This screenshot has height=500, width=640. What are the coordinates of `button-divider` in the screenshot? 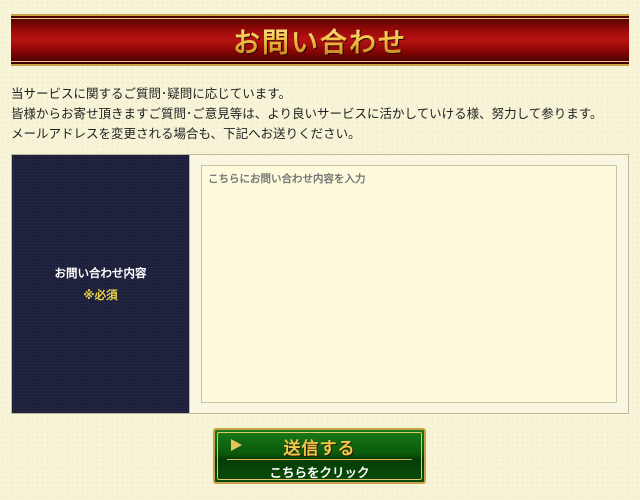 It's located at (319, 459).